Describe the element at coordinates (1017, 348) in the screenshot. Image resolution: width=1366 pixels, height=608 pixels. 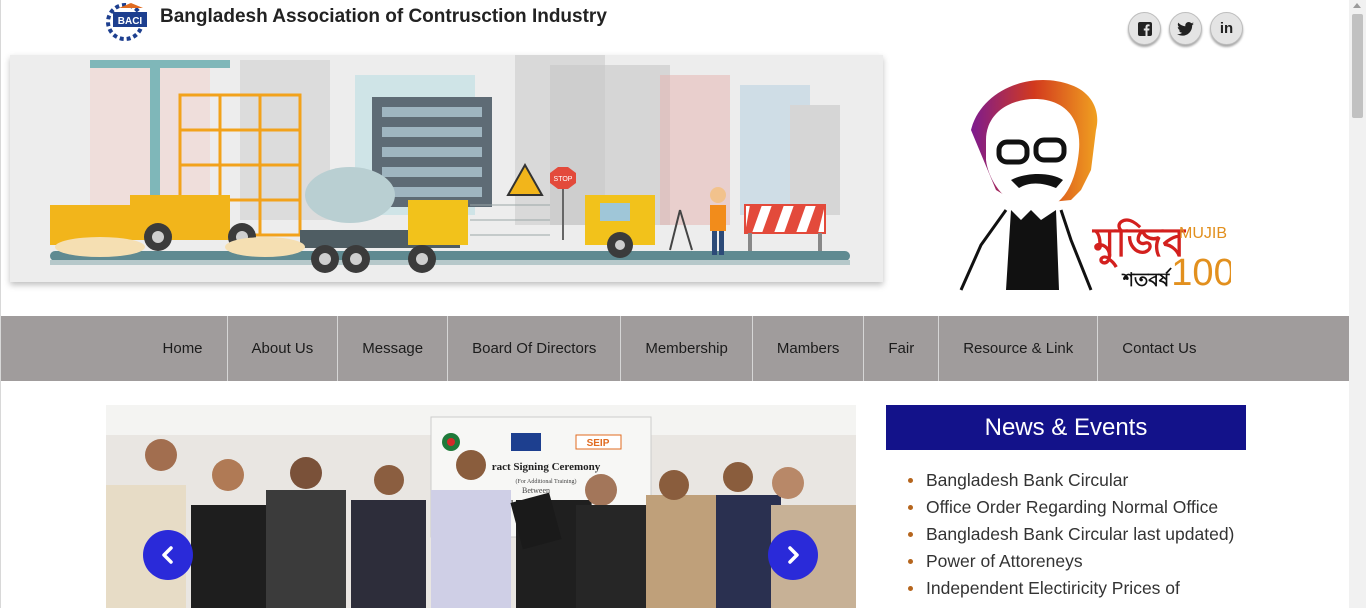
I see `nav-resource-link: Resource & Link` at that location.